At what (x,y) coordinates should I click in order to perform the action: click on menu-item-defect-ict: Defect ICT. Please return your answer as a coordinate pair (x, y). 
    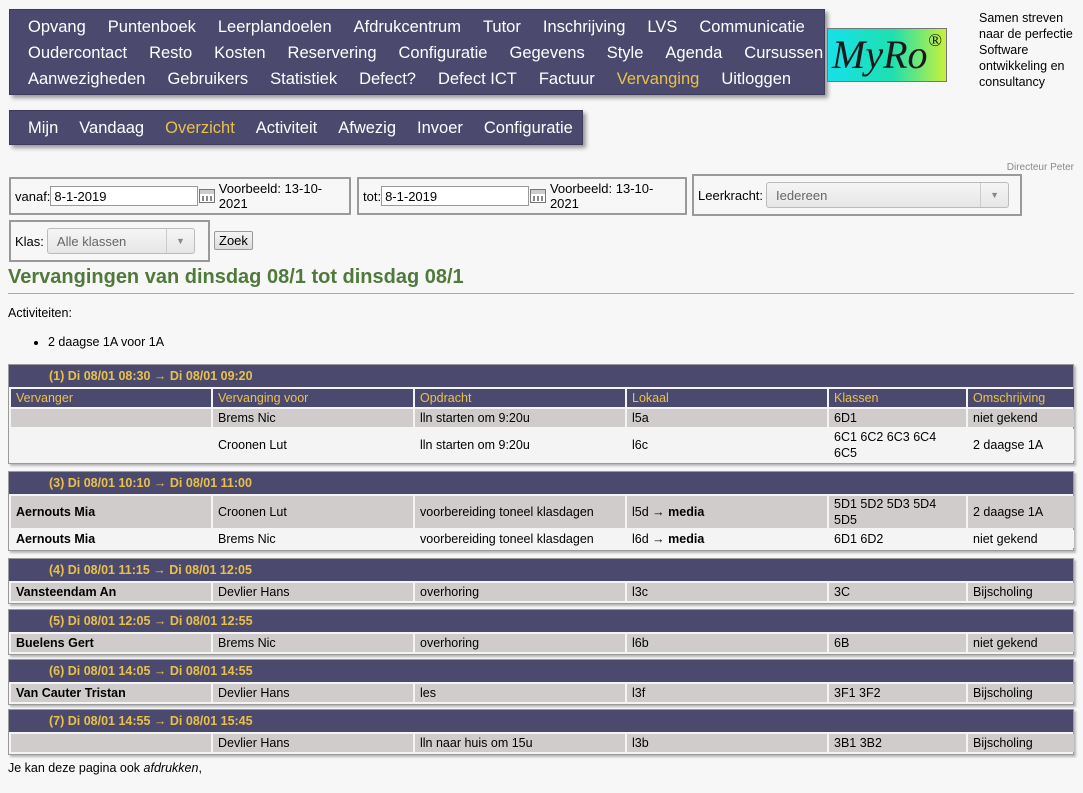
    Looking at the image, I should click on (477, 79).